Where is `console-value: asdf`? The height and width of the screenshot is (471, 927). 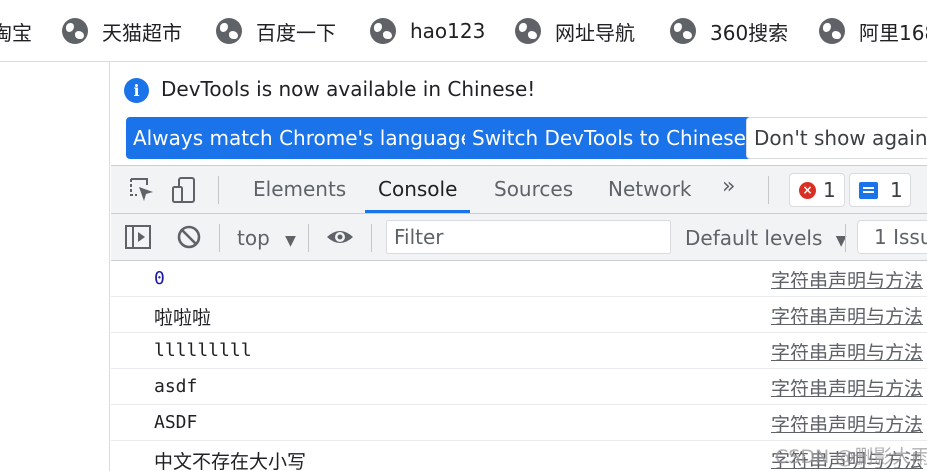 console-value: asdf is located at coordinates (176, 386).